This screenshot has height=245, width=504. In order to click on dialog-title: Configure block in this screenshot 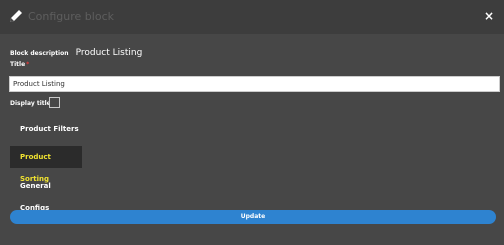, I will do `click(71, 16)`.